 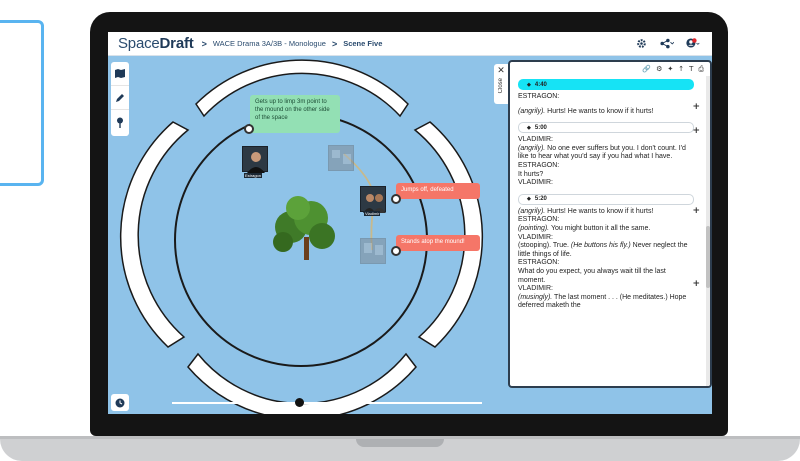 I want to click on arrow-up-icon: ↑, so click(x=681, y=69).